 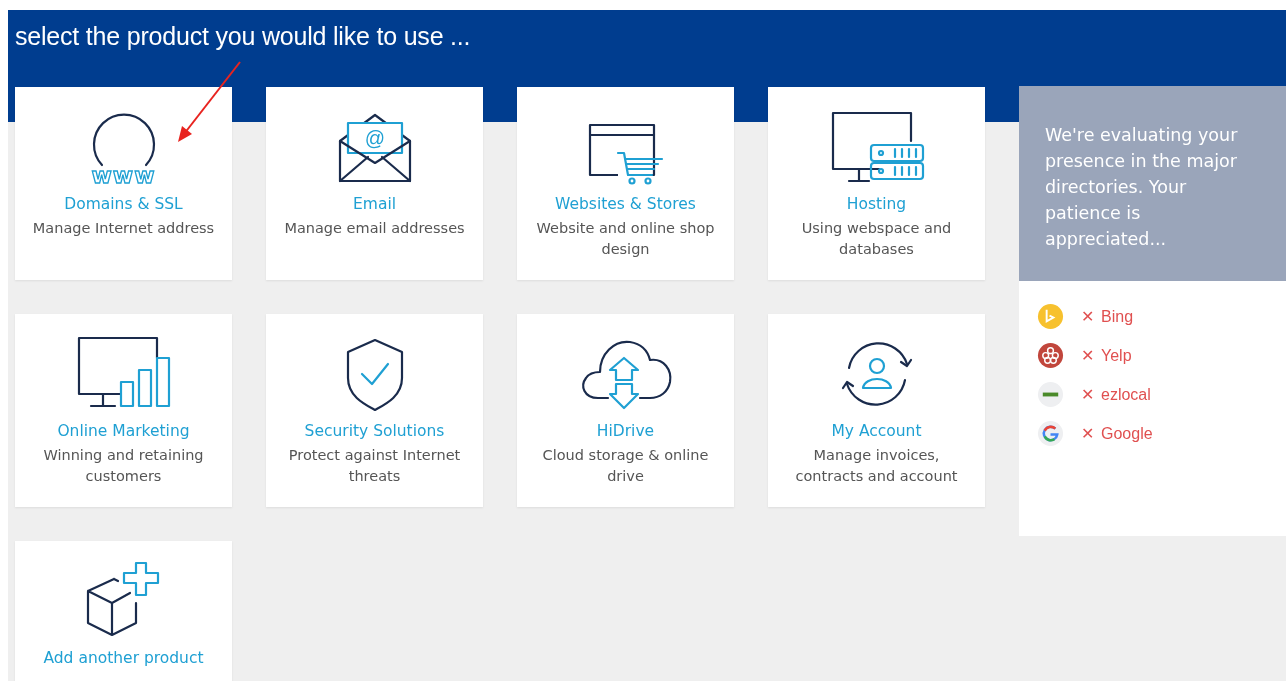 I want to click on www-label: www, so click(x=123, y=176).